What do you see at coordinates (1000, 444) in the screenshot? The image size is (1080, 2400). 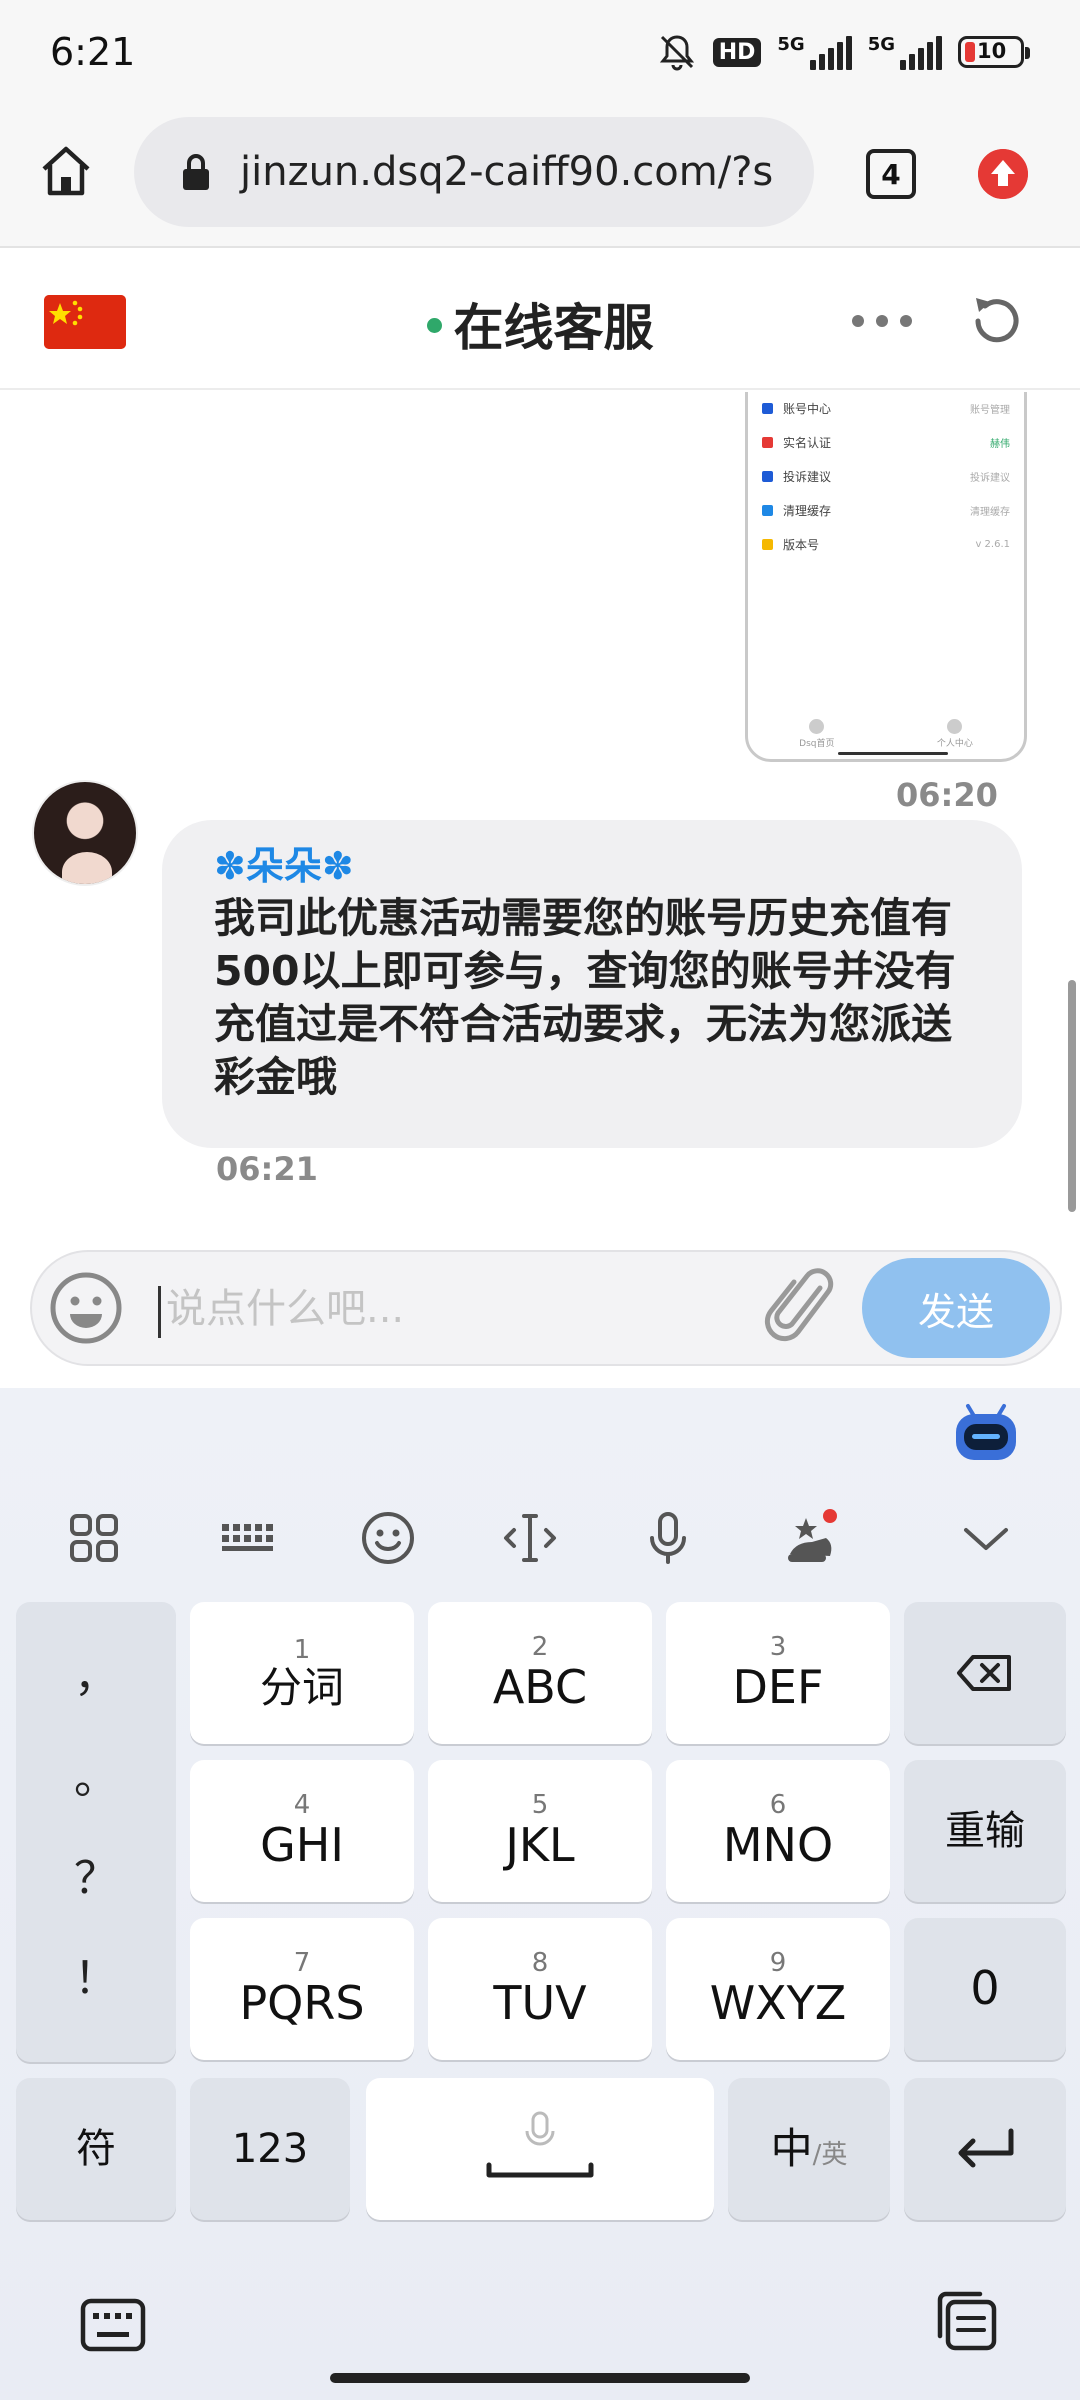 I see `screenshot-row-value: 赫伟` at bounding box center [1000, 444].